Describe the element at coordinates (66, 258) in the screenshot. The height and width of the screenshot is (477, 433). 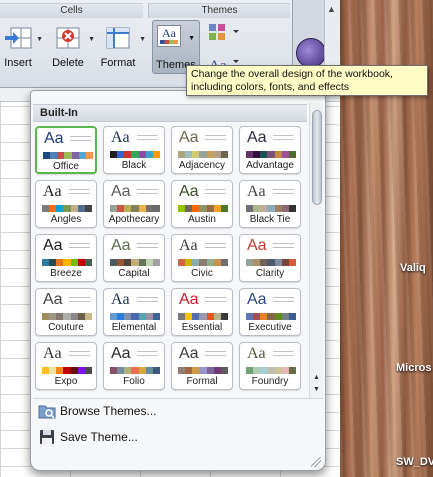
I see `theme-tile: Aa Breeze` at that location.